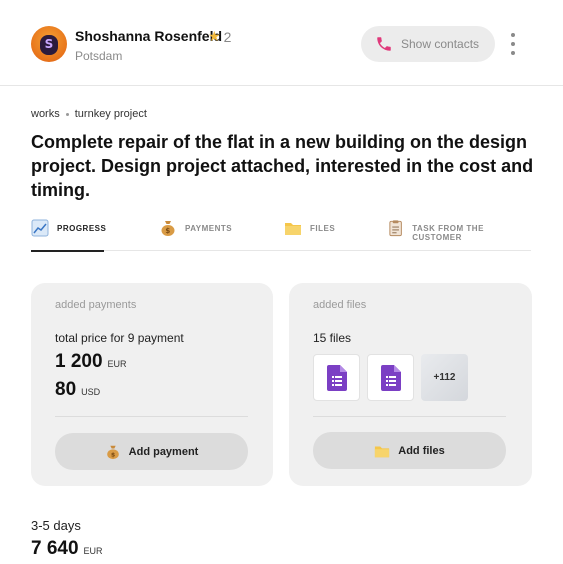  What do you see at coordinates (440, 44) in the screenshot?
I see `show-contacts-label: Show contacts` at bounding box center [440, 44].